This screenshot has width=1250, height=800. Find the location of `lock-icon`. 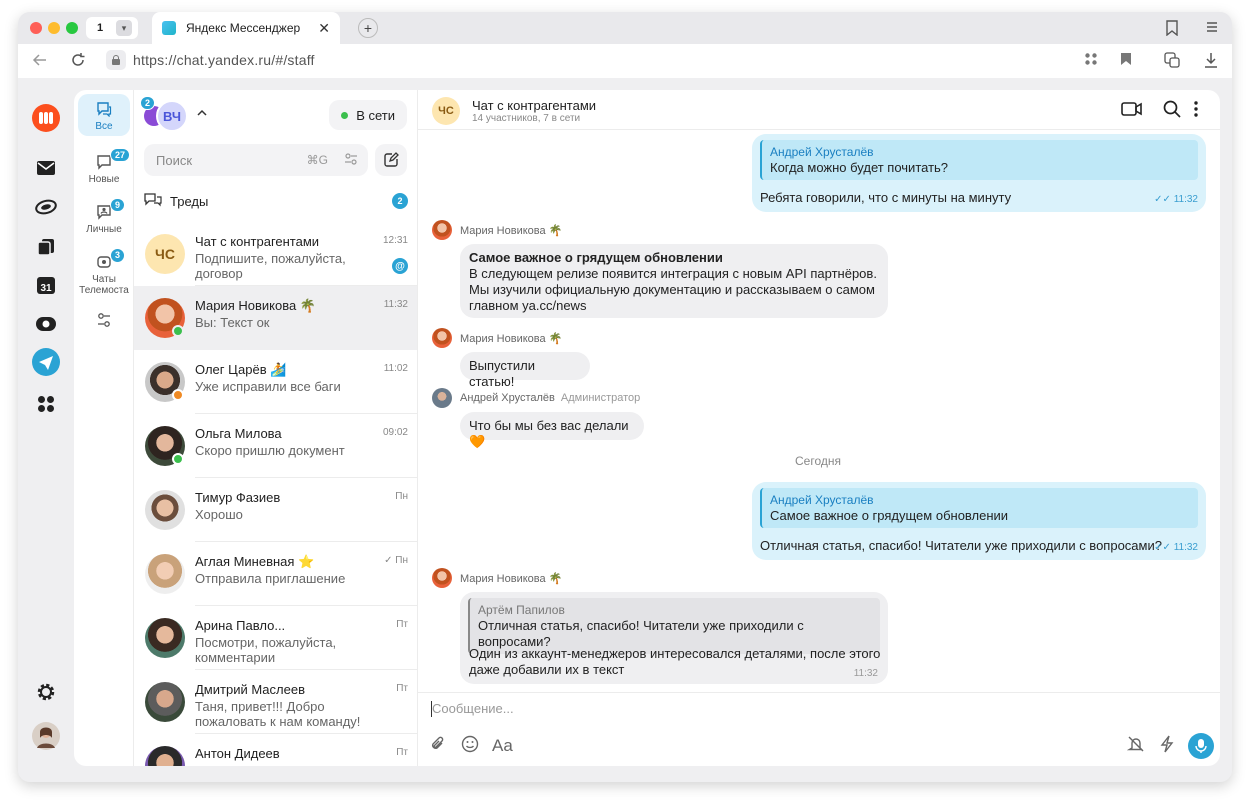

lock-icon is located at coordinates (116, 60).